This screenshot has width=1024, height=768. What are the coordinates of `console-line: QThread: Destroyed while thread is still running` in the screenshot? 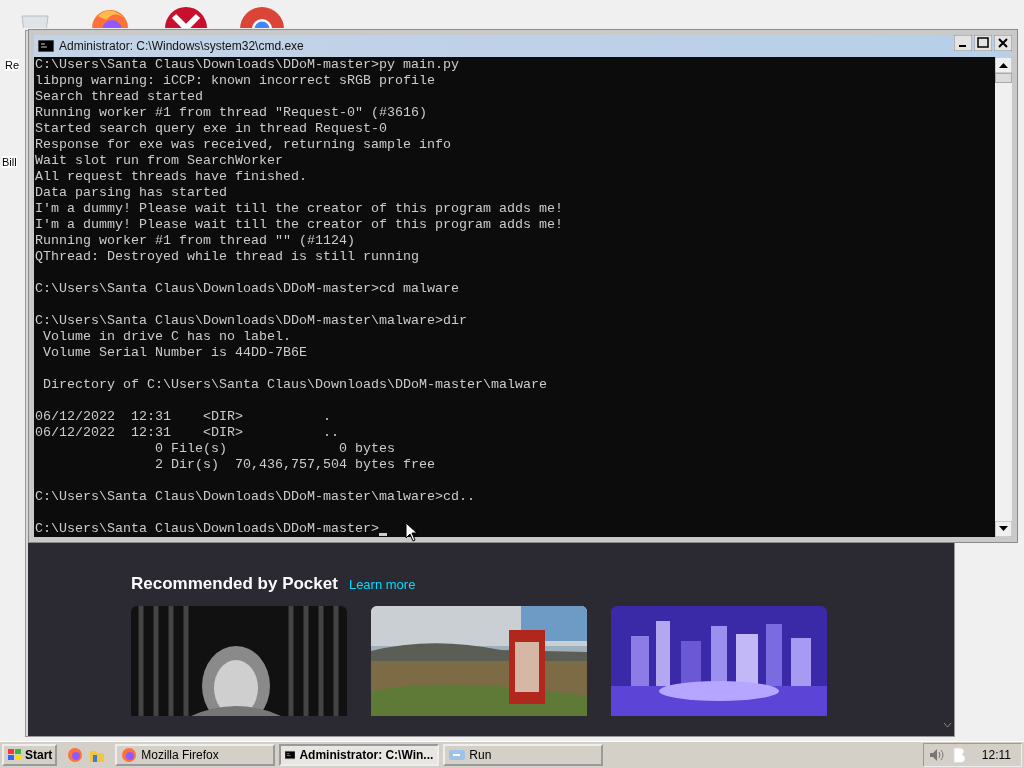 It's located at (227, 257).